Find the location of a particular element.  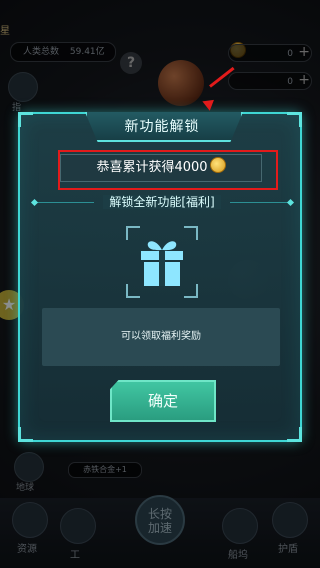

description-box: 可以领取福利奖励 is located at coordinates (161, 337).